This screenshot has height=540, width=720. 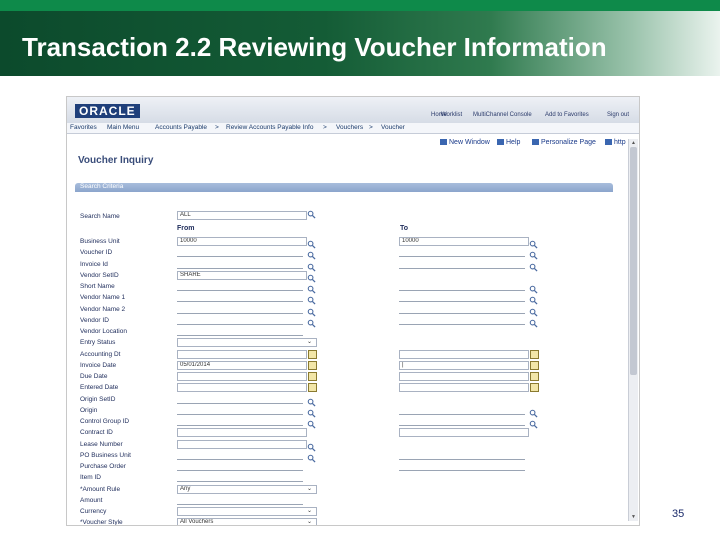 I want to click on invoice-id-from-lookup-icon, so click(x=311, y=265).